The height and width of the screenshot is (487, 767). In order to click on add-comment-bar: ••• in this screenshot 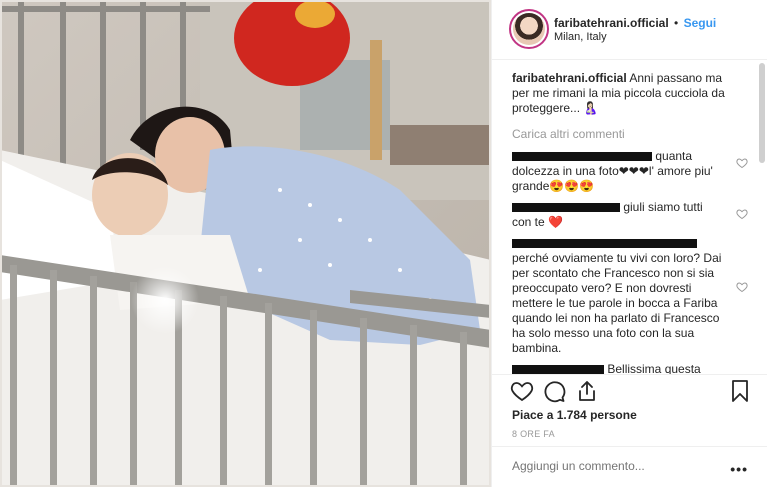, I will do `click(629, 466)`.